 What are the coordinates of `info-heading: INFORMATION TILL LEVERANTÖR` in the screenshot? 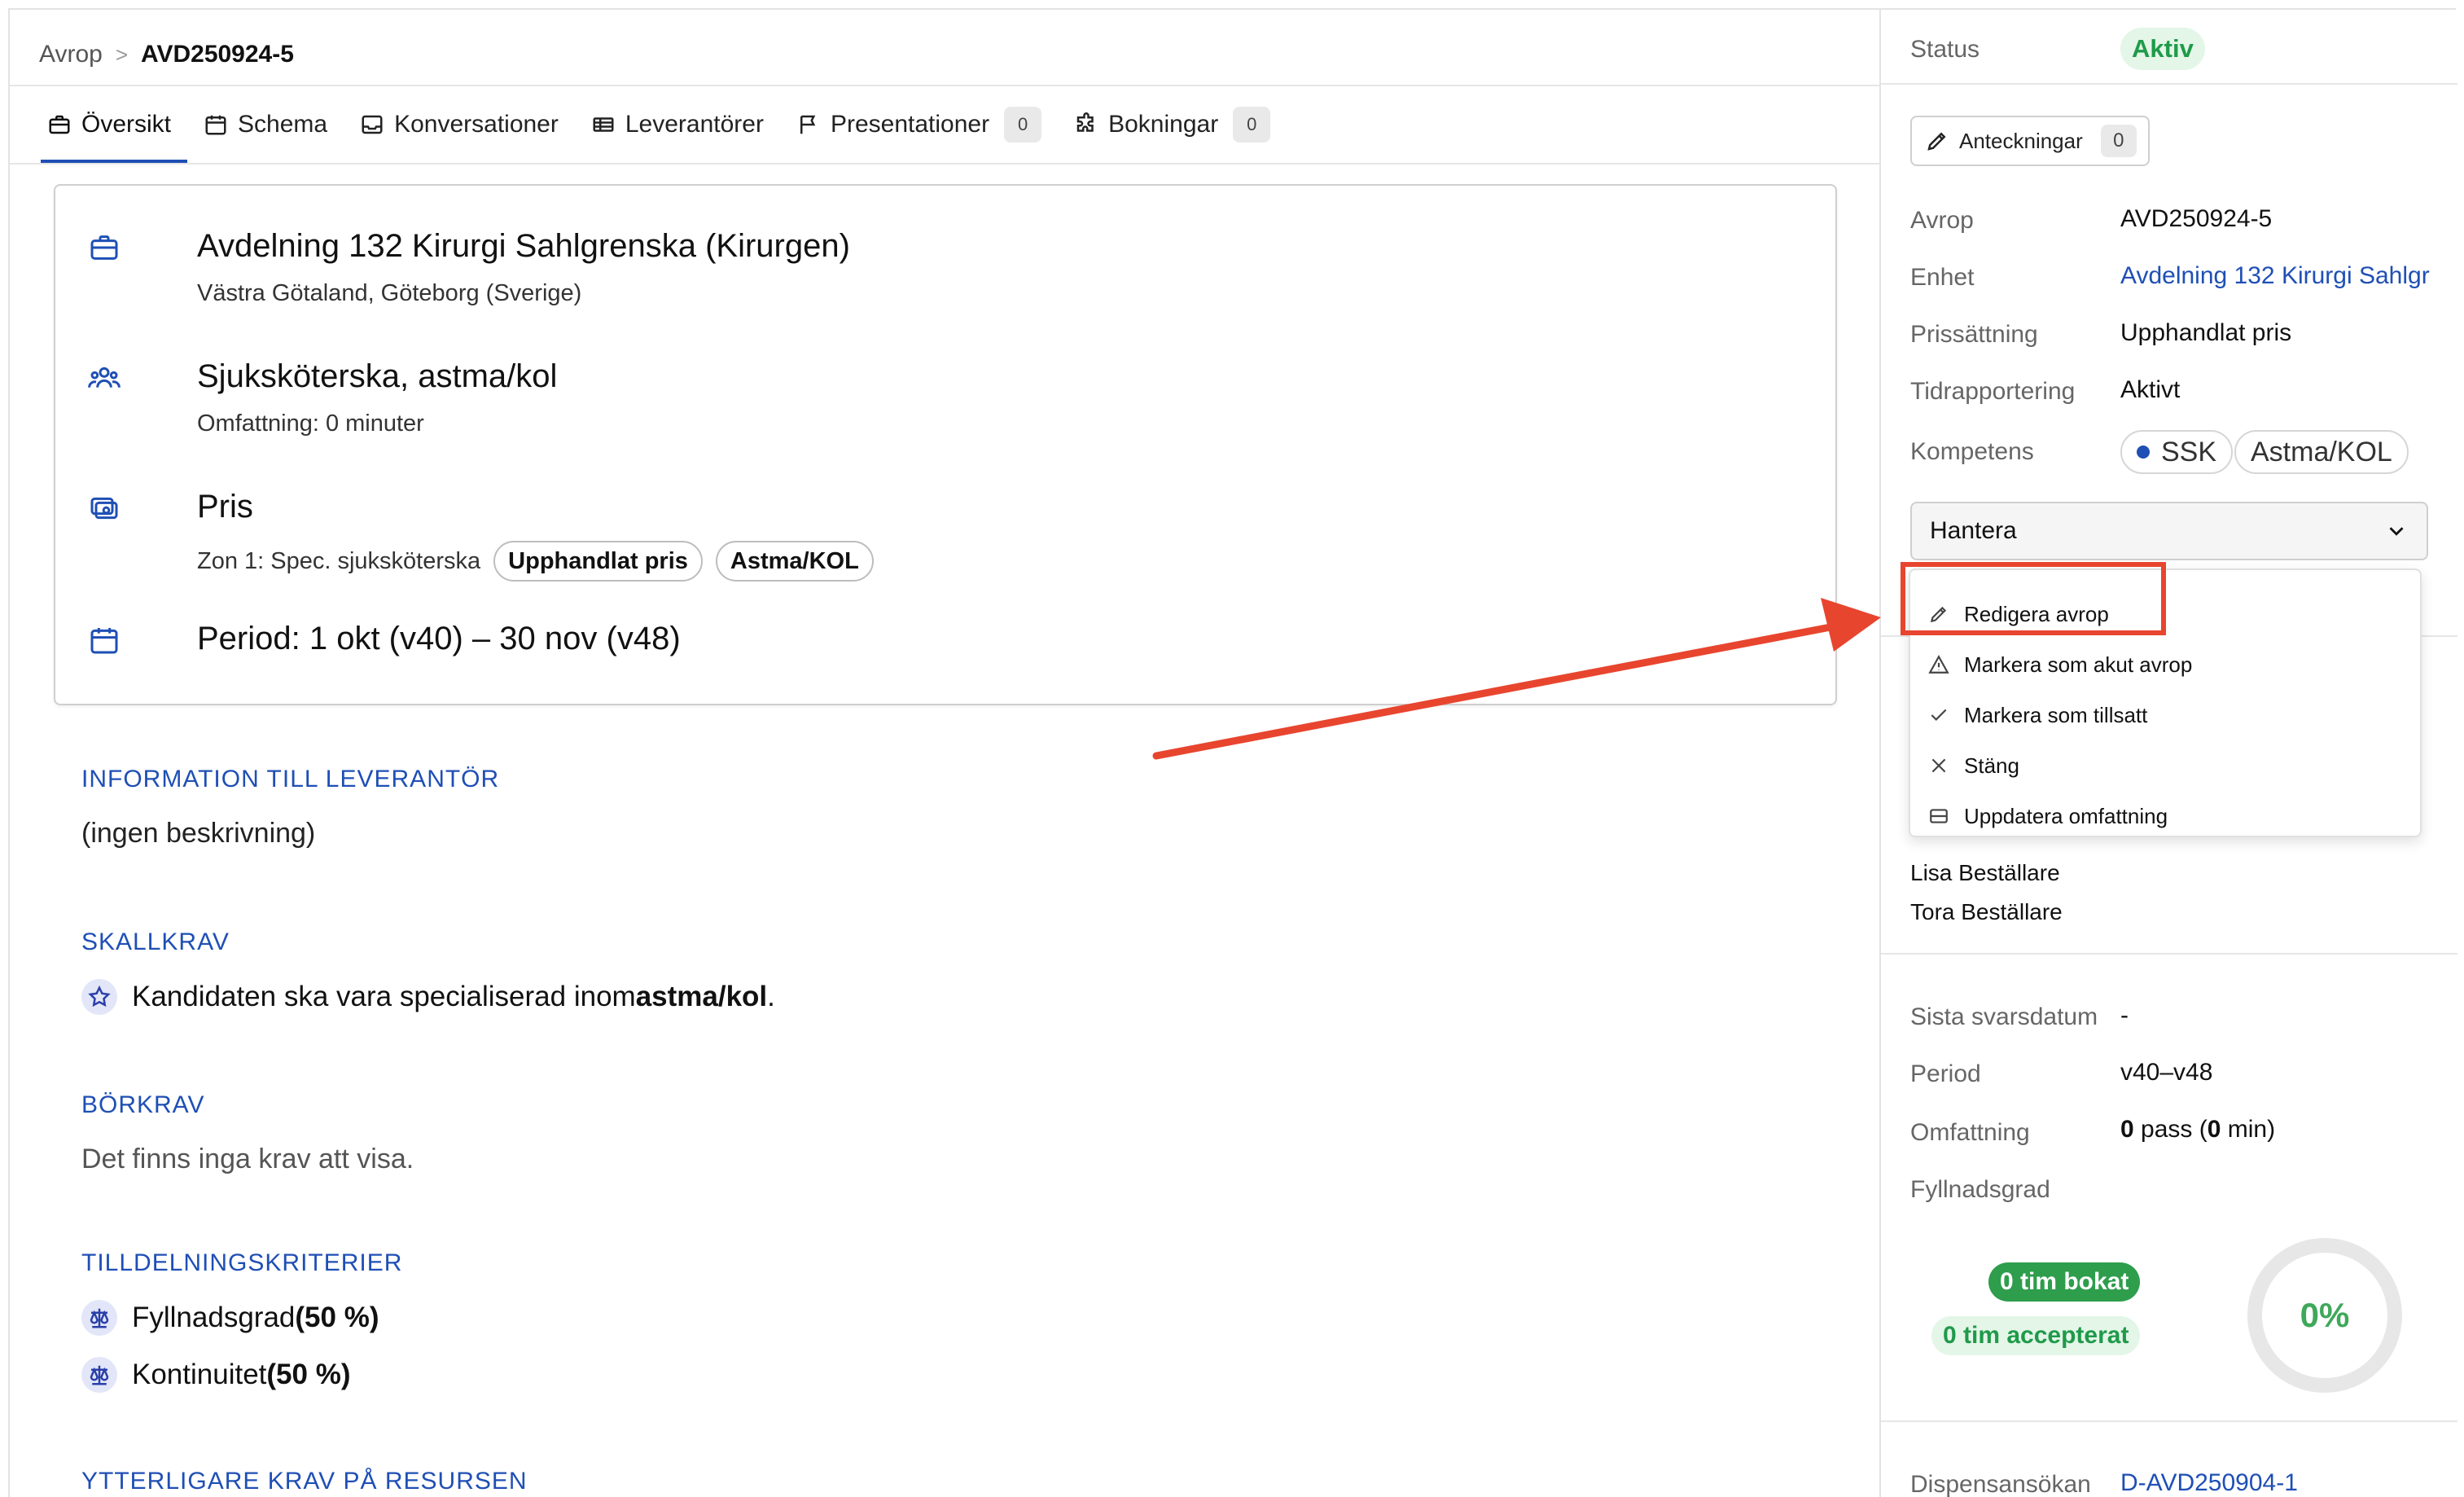 It's located at (290, 779).